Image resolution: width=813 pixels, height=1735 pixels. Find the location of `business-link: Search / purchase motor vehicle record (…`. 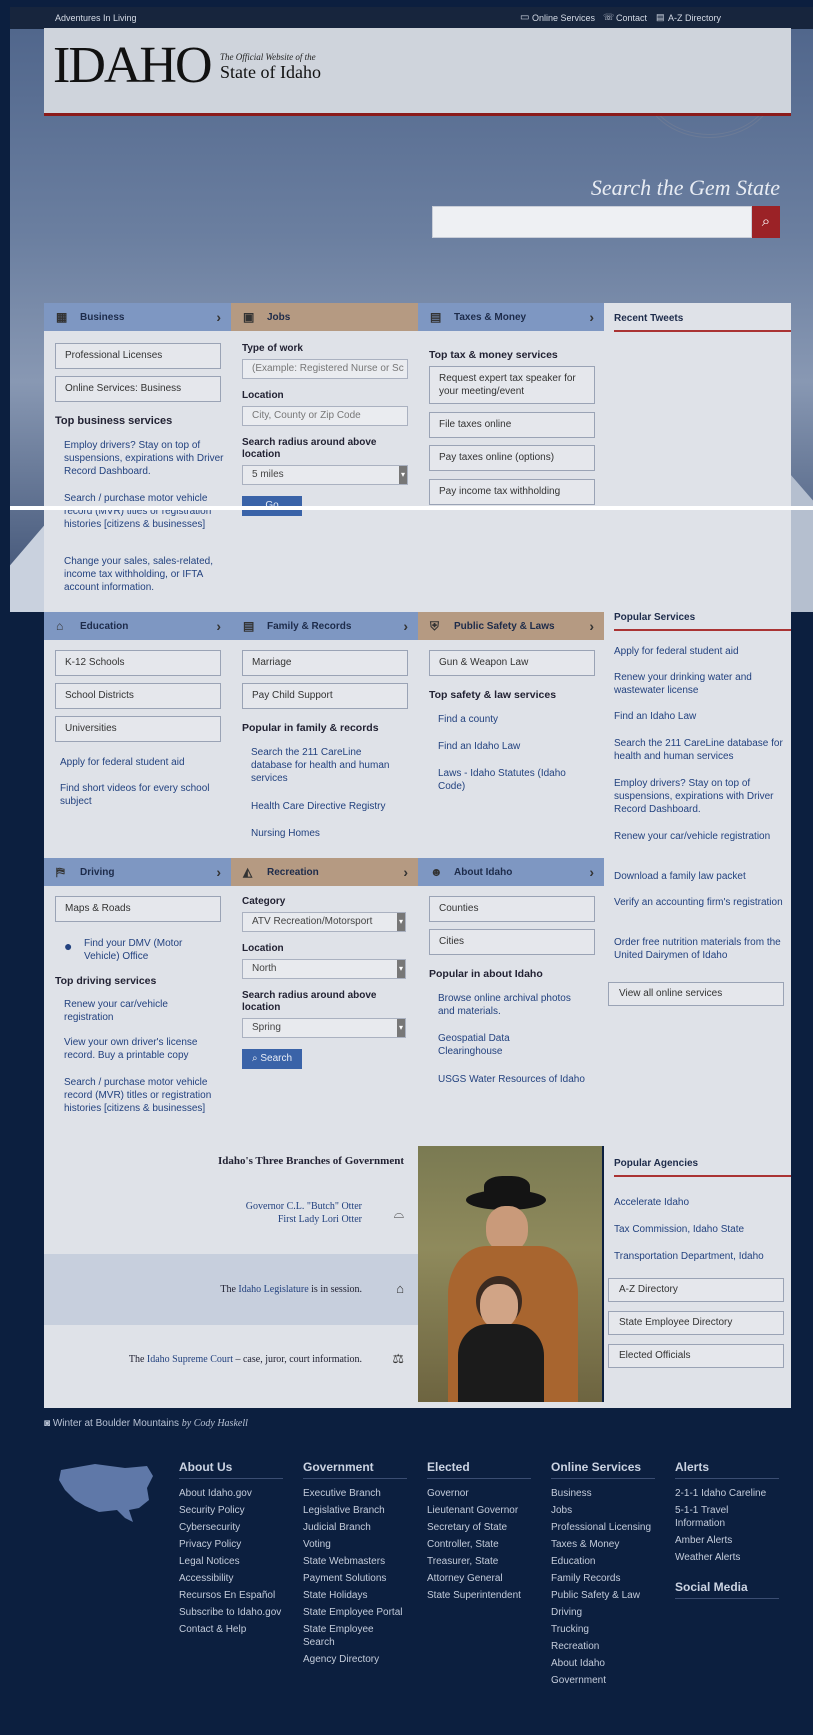

business-link: Search / purchase motor vehicle record (… is located at coordinates (144, 511).